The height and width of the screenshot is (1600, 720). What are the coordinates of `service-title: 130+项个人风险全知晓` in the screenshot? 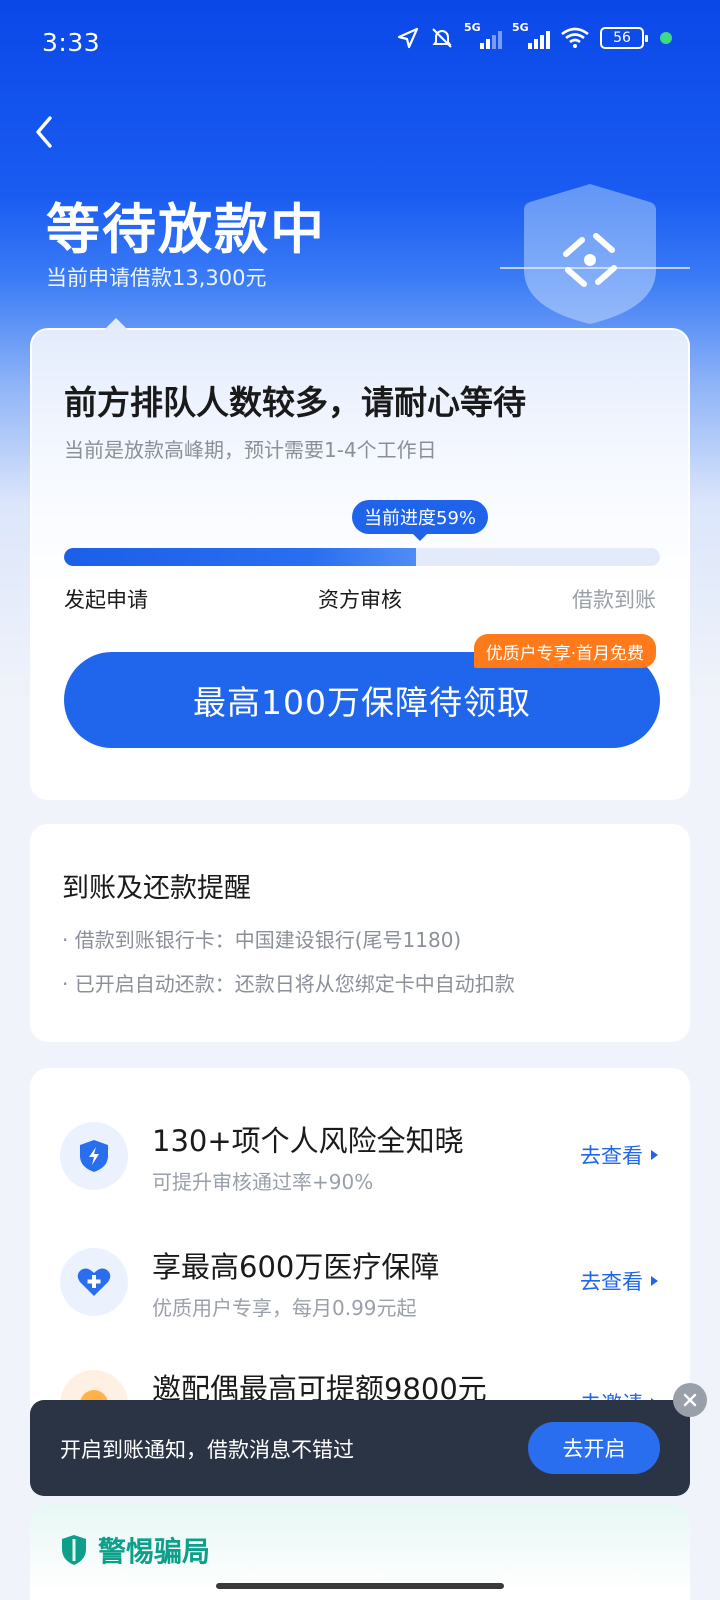 It's located at (308, 1141).